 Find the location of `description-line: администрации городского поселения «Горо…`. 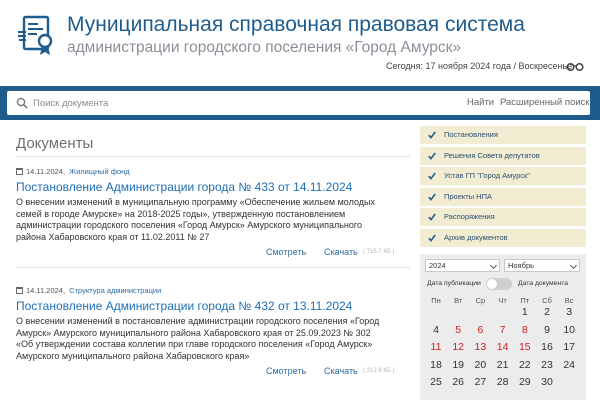

description-line: администрации городского поселения «Горо… is located at coordinates (189, 225).